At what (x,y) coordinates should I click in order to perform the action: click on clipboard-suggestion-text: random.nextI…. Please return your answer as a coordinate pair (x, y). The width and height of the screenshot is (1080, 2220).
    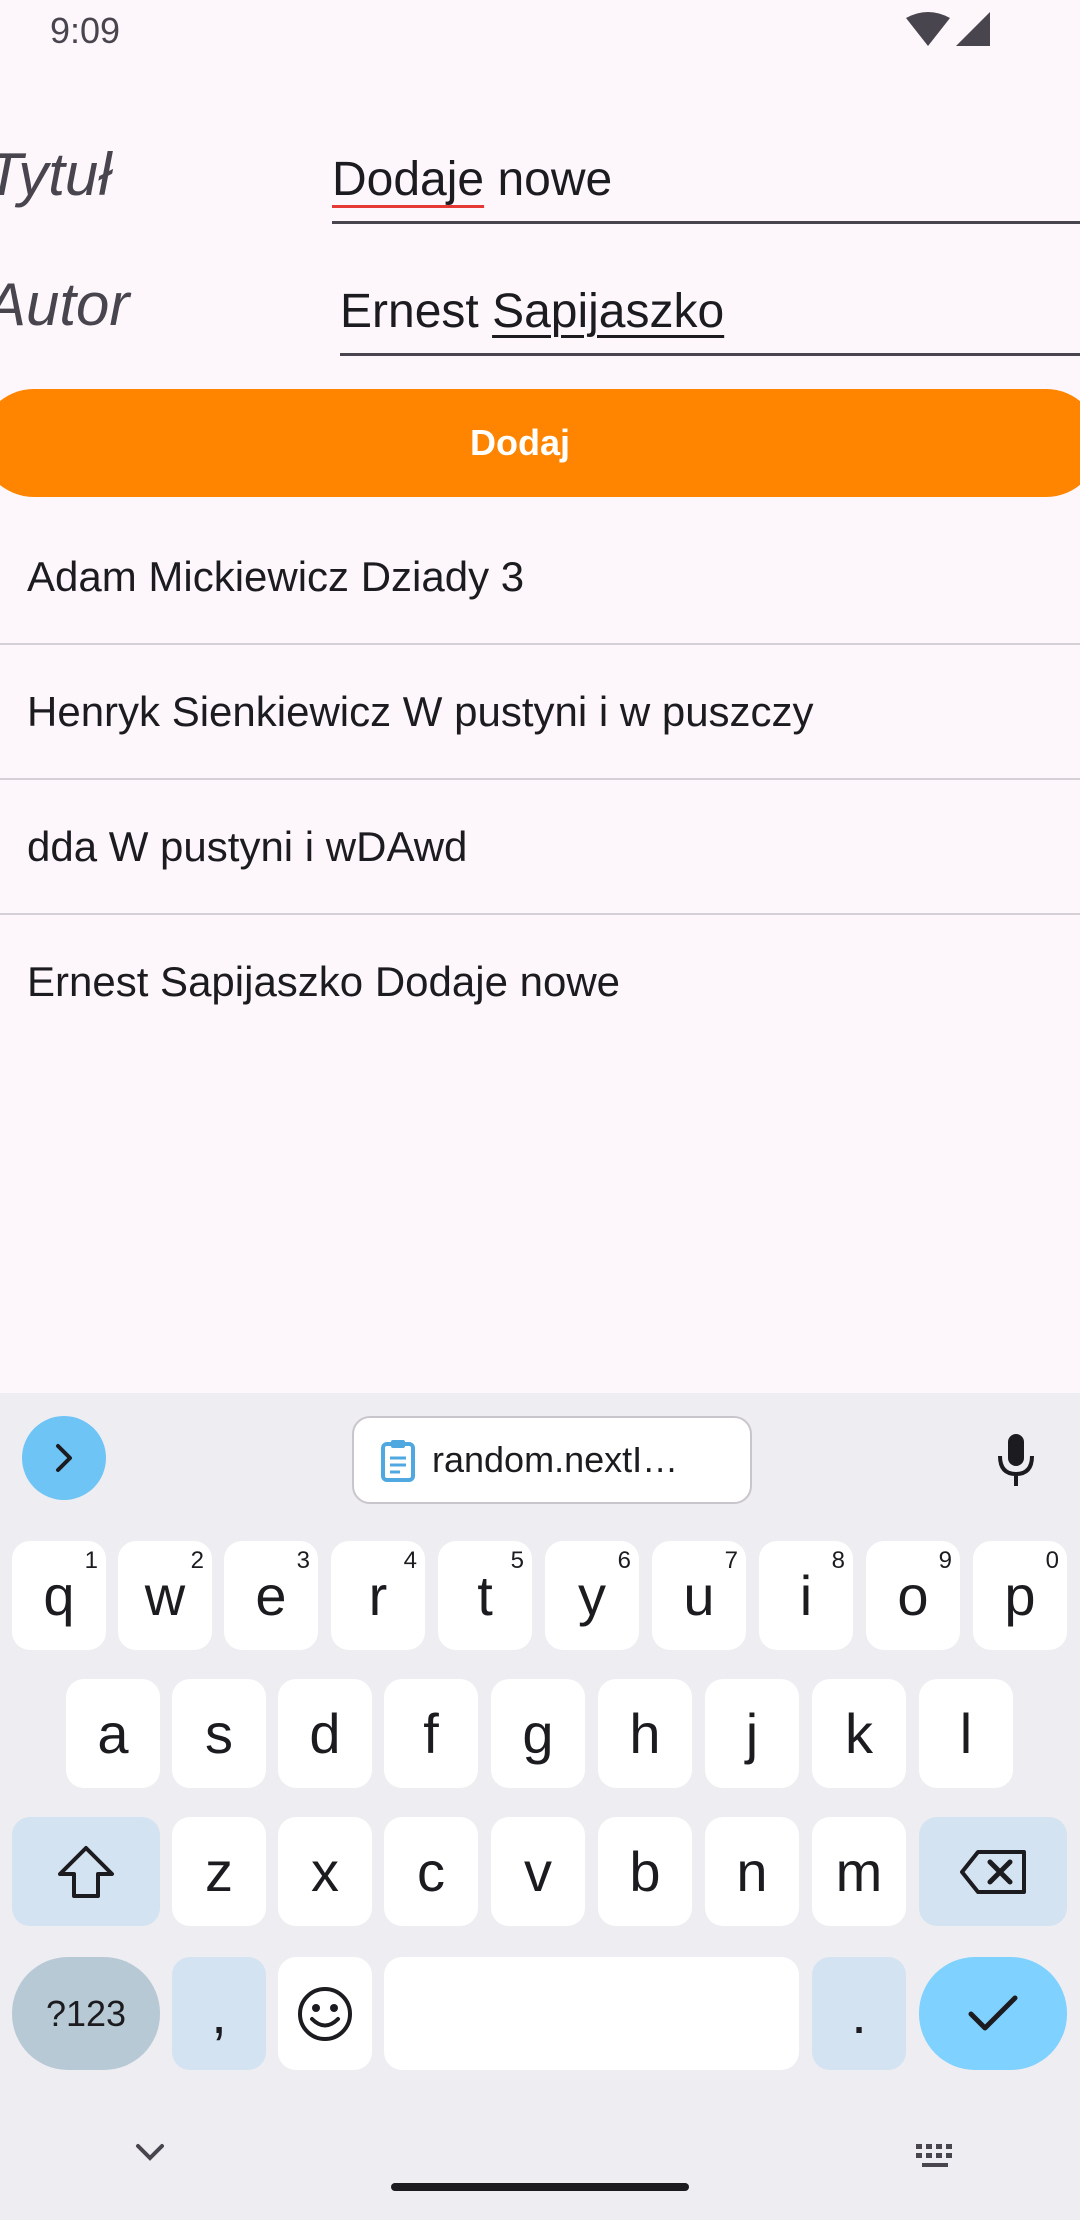
    Looking at the image, I should click on (555, 1459).